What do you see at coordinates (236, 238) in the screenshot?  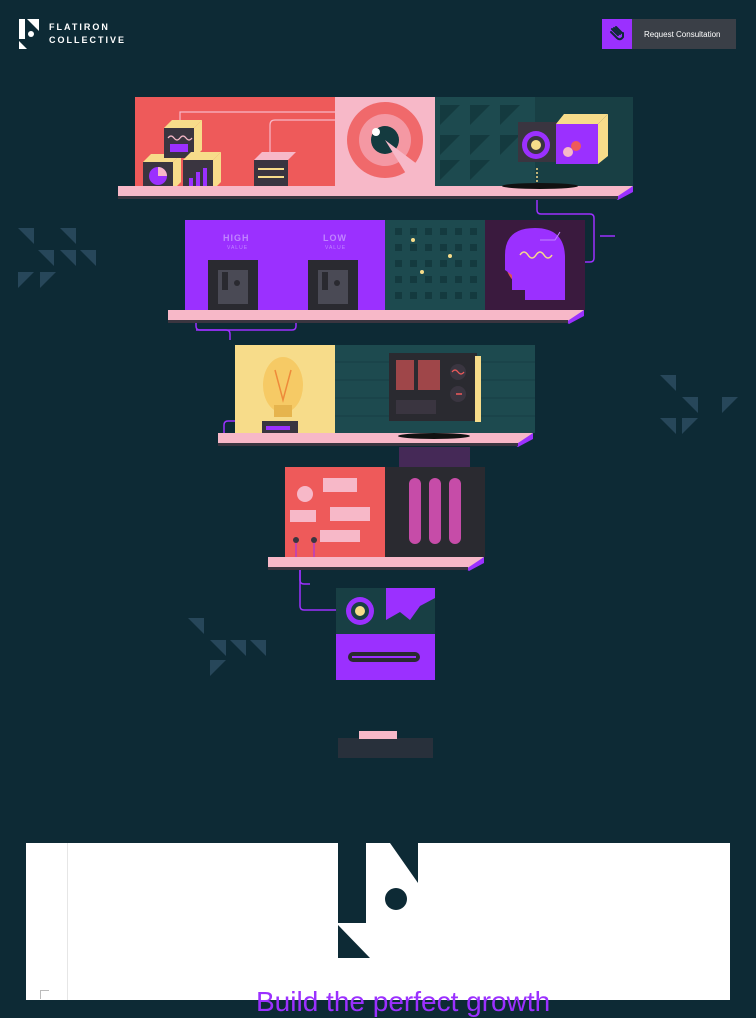 I see `high-value-label: HIGH` at bounding box center [236, 238].